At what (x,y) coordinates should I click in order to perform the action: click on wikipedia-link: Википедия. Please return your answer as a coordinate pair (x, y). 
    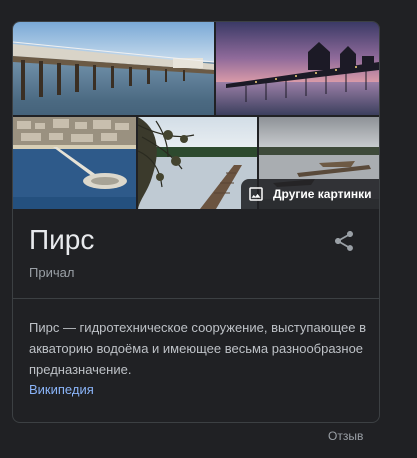
    Looking at the image, I should click on (61, 390).